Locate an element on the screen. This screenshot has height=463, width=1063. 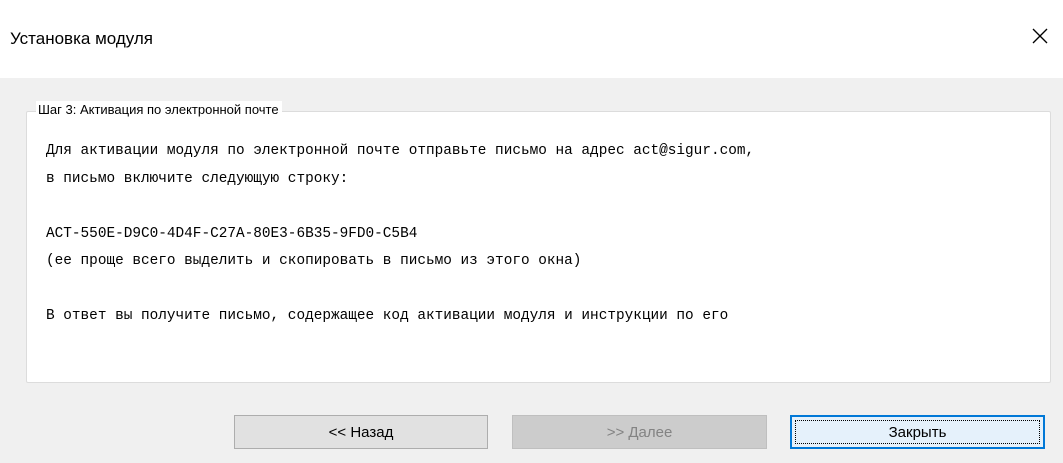
close-button-label: Закрыть is located at coordinates (917, 432).